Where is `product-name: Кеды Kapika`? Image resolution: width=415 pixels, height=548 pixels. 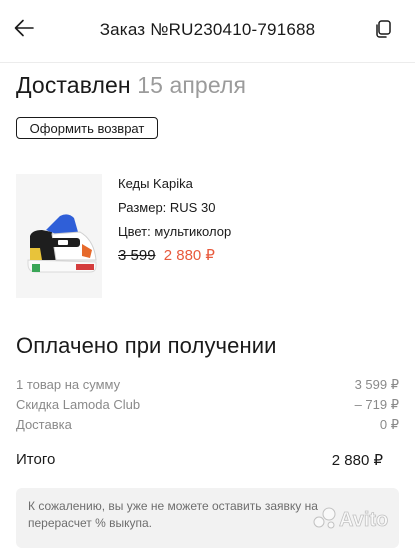
product-name: Кеды Kapika is located at coordinates (155, 183).